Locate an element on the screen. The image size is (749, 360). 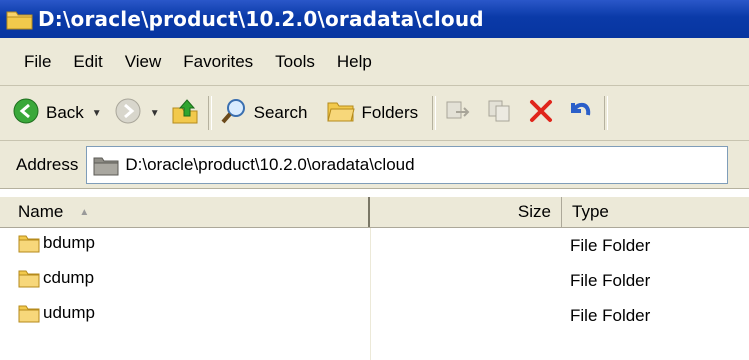
list-item: cdump File Folder is located at coordinates (374, 280).